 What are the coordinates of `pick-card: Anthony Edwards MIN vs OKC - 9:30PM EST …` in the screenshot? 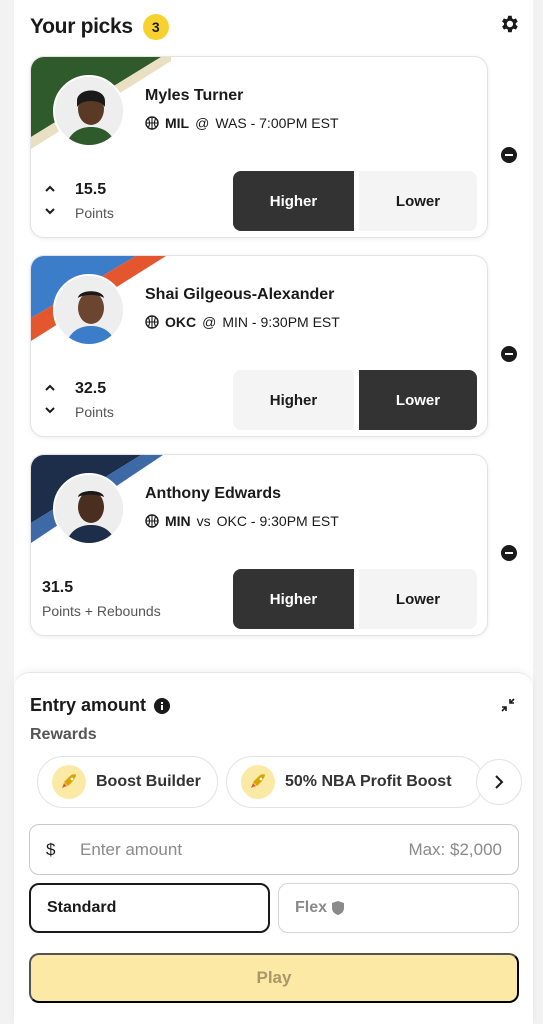 It's located at (259, 545).